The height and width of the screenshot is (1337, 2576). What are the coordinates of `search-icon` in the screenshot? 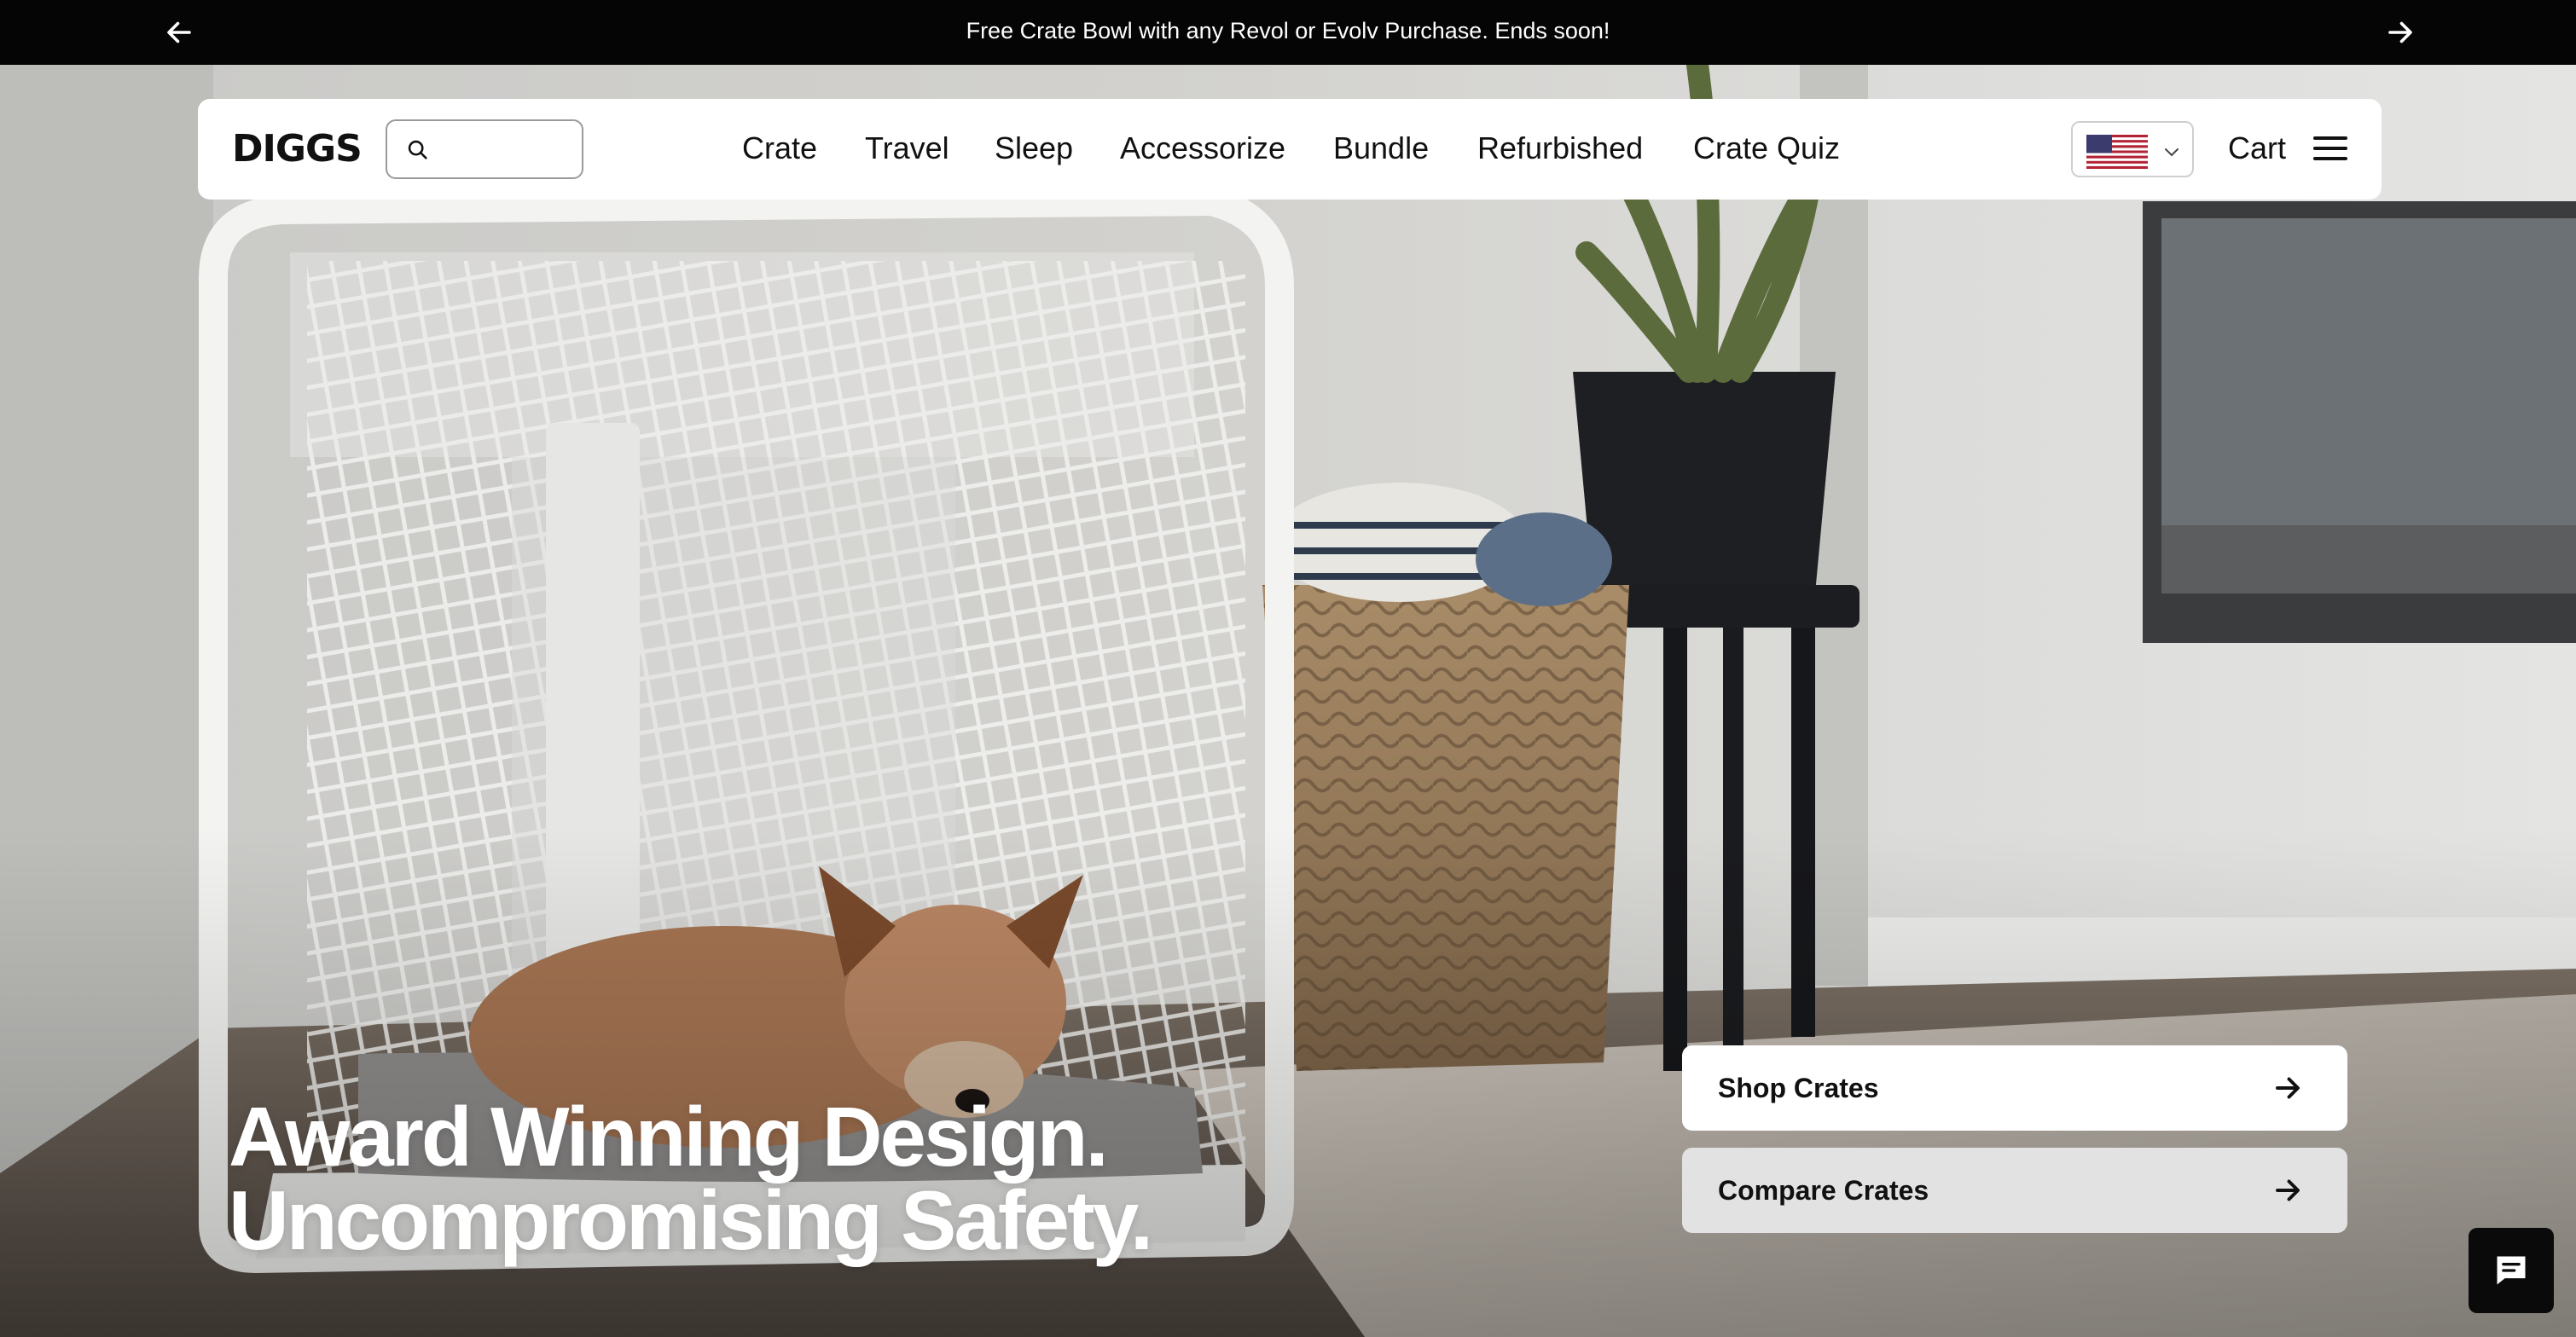 It's located at (417, 149).